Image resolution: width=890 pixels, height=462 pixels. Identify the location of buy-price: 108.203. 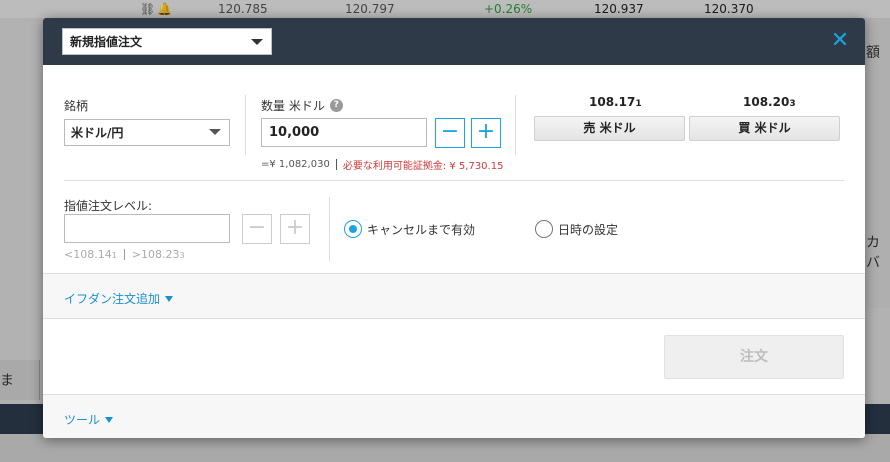
(769, 102).